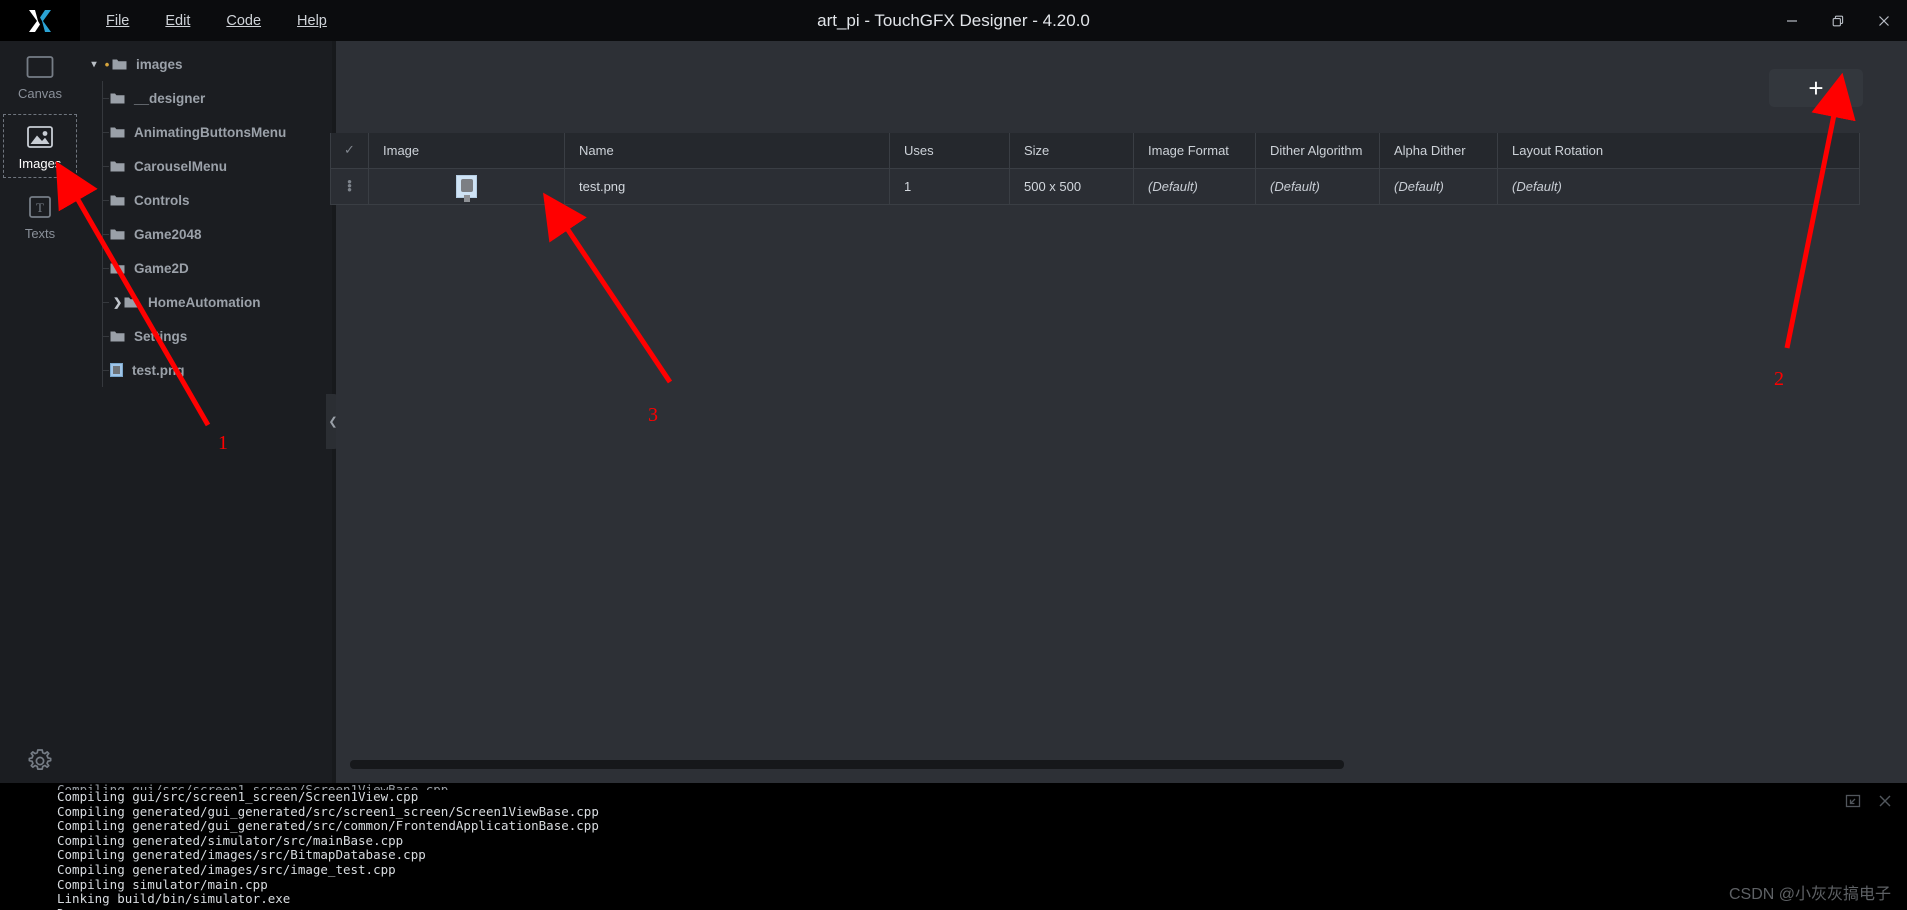 Image resolution: width=1907 pixels, height=910 pixels. What do you see at coordinates (1194, 151) in the screenshot?
I see `column-header-image-format: Image Format` at bounding box center [1194, 151].